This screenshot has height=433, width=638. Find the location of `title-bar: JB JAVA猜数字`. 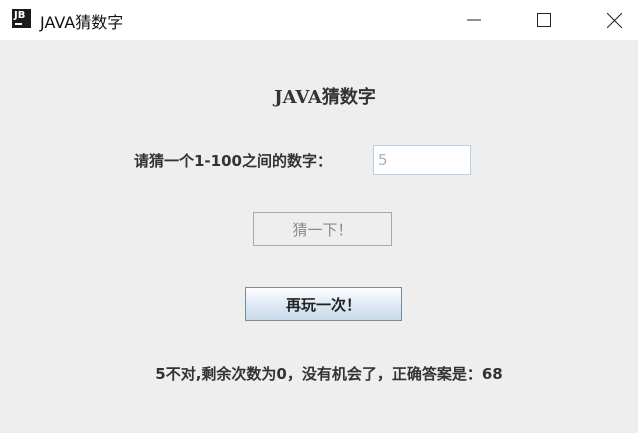

title-bar: JB JAVA猜数字 is located at coordinates (319, 20).